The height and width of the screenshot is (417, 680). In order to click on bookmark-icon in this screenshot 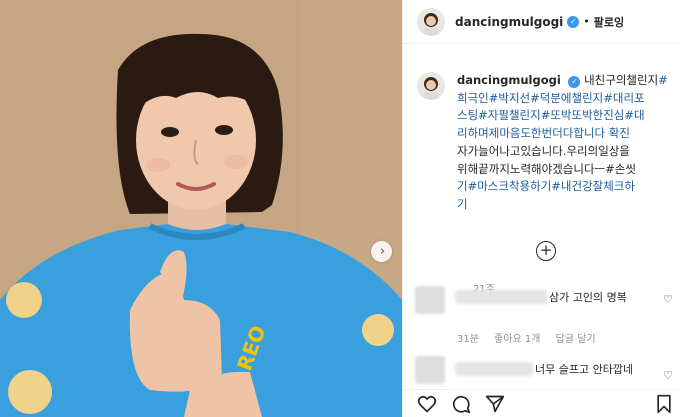, I will do `click(664, 404)`.